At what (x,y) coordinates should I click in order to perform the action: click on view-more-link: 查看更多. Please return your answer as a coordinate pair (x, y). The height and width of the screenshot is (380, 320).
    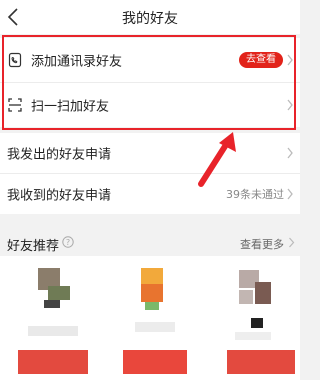
    Looking at the image, I should click on (262, 244).